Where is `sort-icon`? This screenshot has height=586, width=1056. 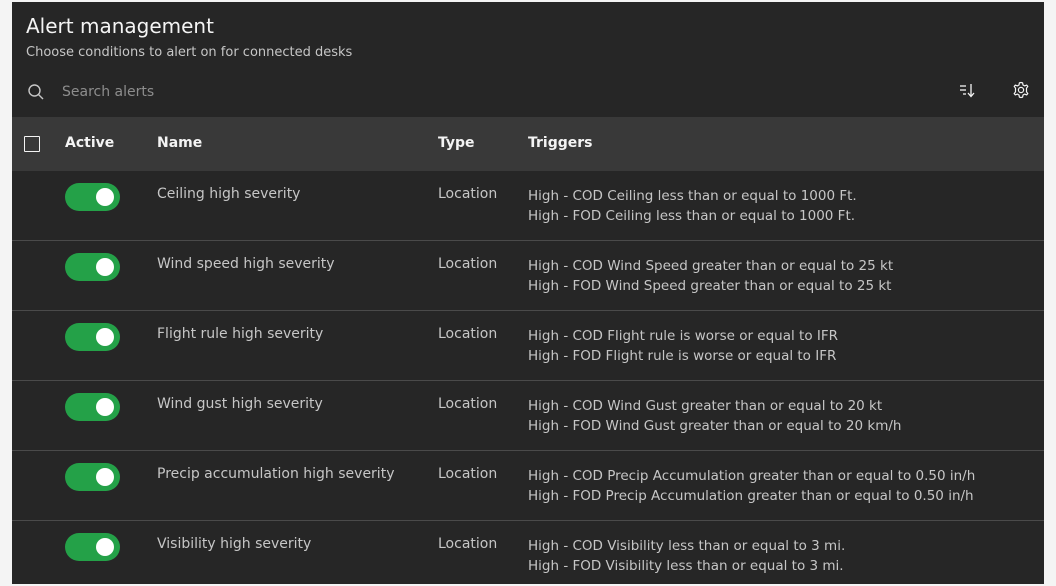
sort-icon is located at coordinates (967, 92).